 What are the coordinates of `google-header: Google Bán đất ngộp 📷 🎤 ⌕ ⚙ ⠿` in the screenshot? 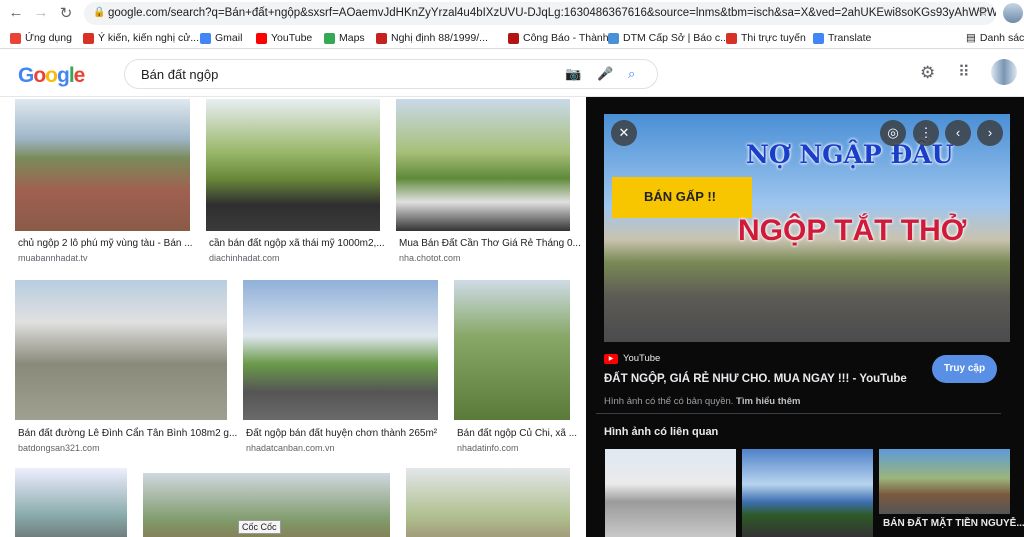 It's located at (512, 73).